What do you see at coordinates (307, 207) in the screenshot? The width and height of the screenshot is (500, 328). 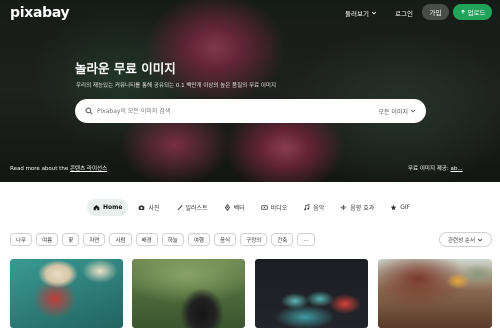 I see `music-icon` at bounding box center [307, 207].